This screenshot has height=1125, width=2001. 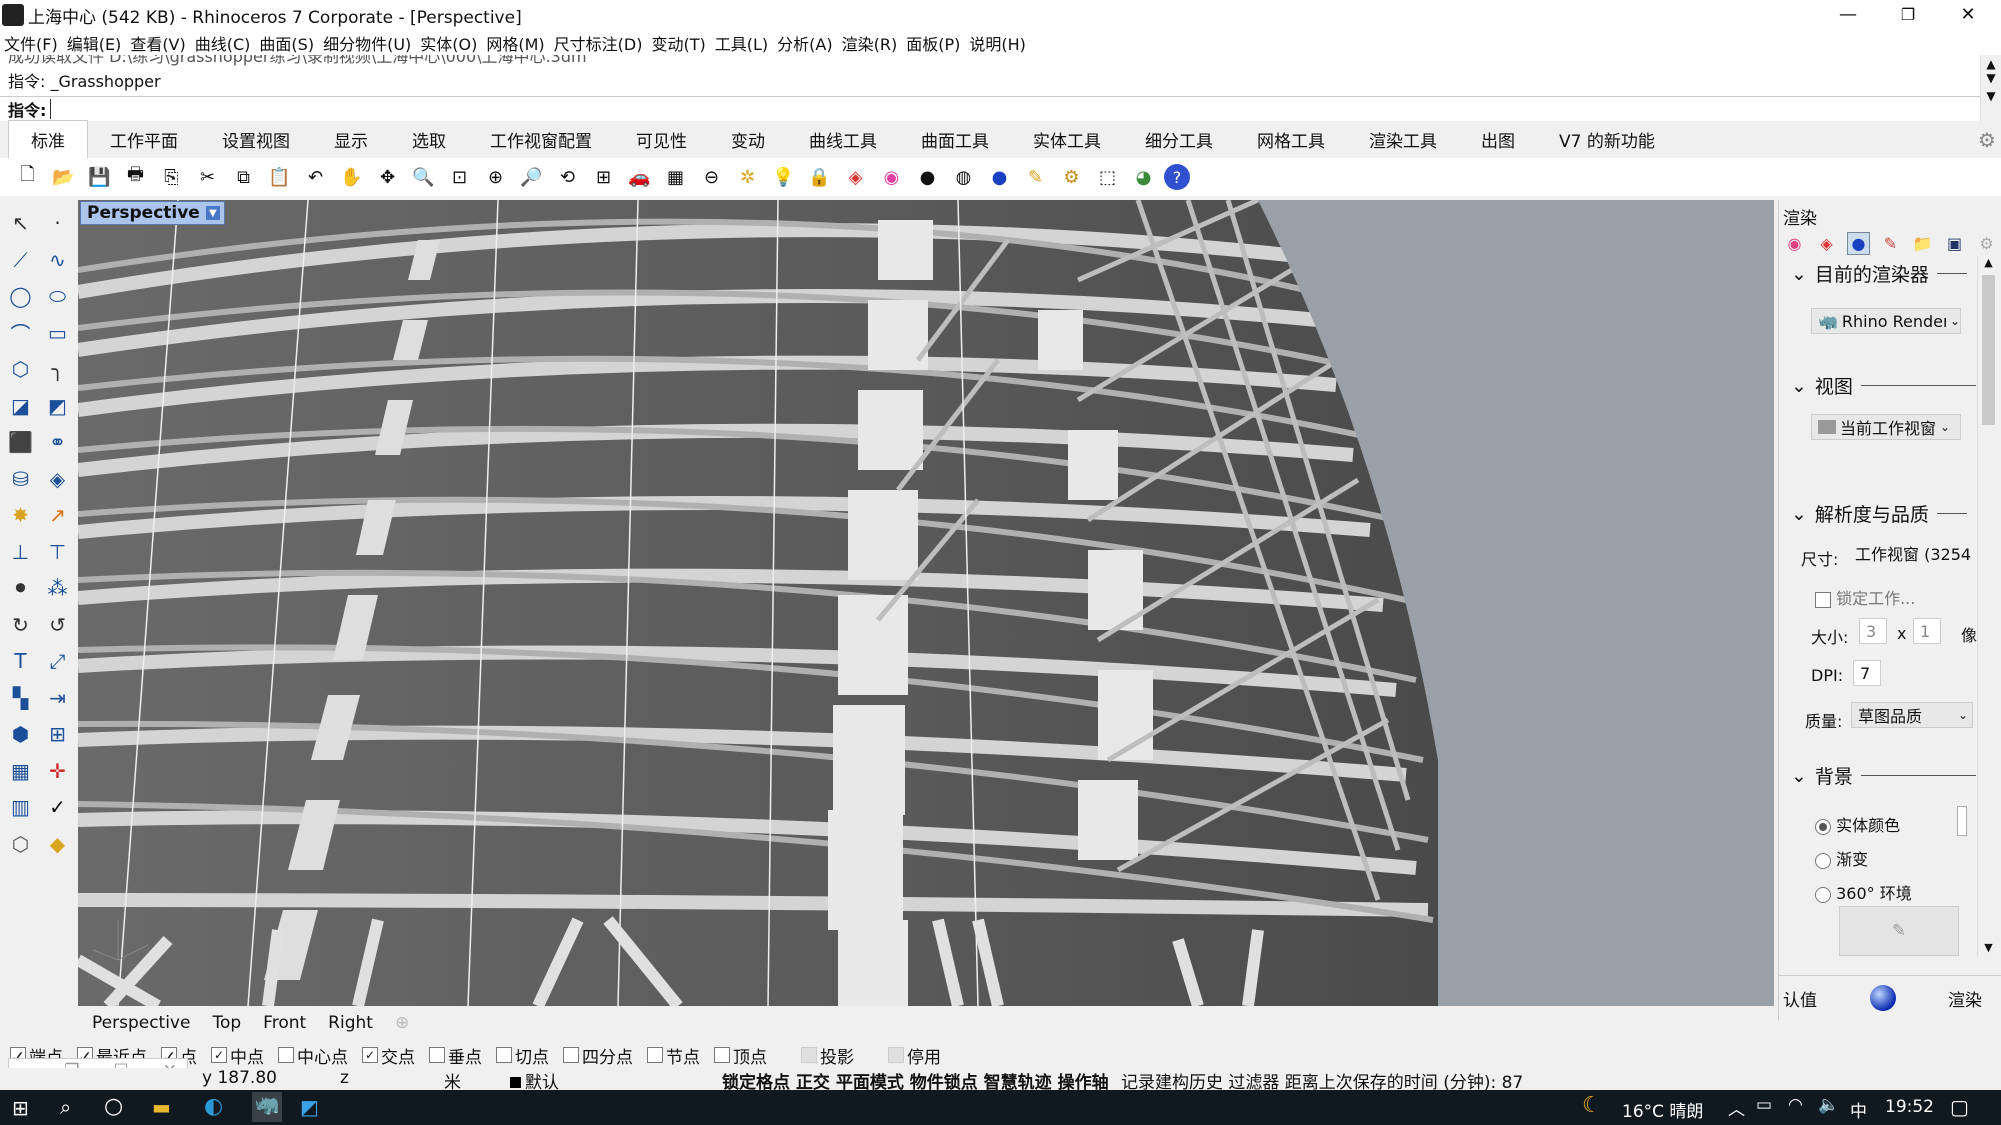 What do you see at coordinates (31, 43) in the screenshot?
I see `menu-file: 文件(F)` at bounding box center [31, 43].